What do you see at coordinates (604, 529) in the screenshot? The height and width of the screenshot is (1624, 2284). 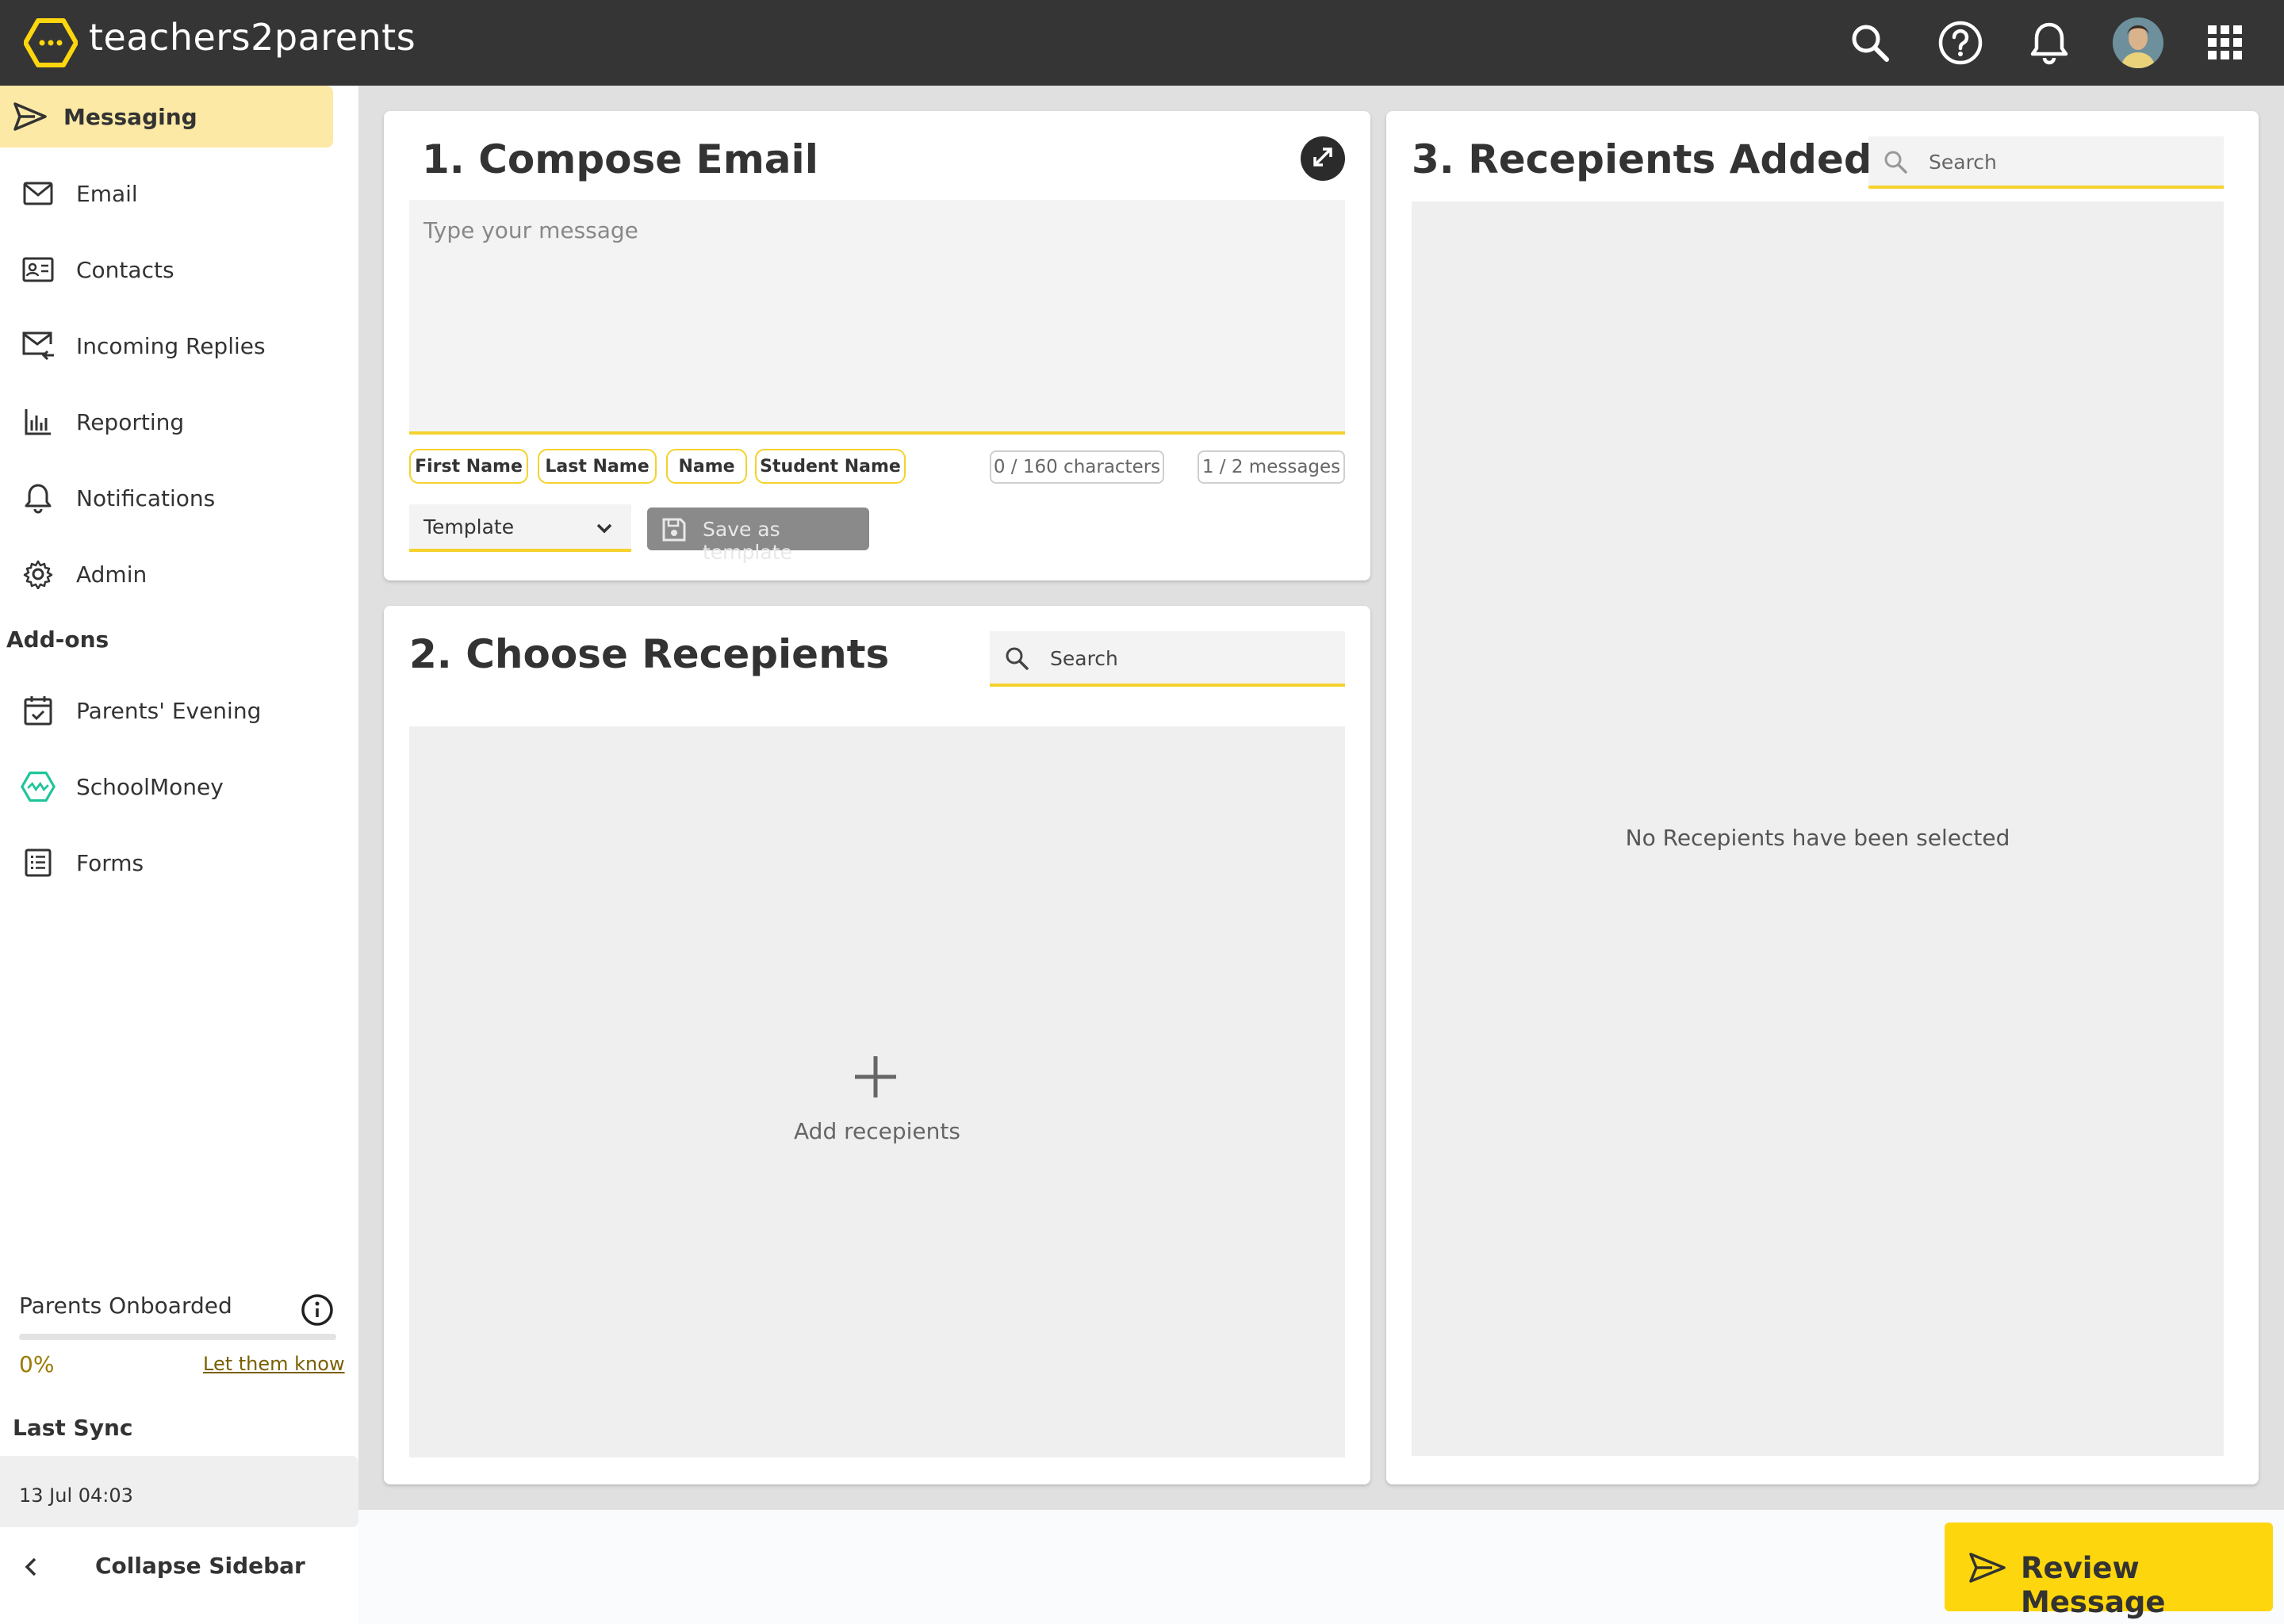 I see `chevron-down-icon` at bounding box center [604, 529].